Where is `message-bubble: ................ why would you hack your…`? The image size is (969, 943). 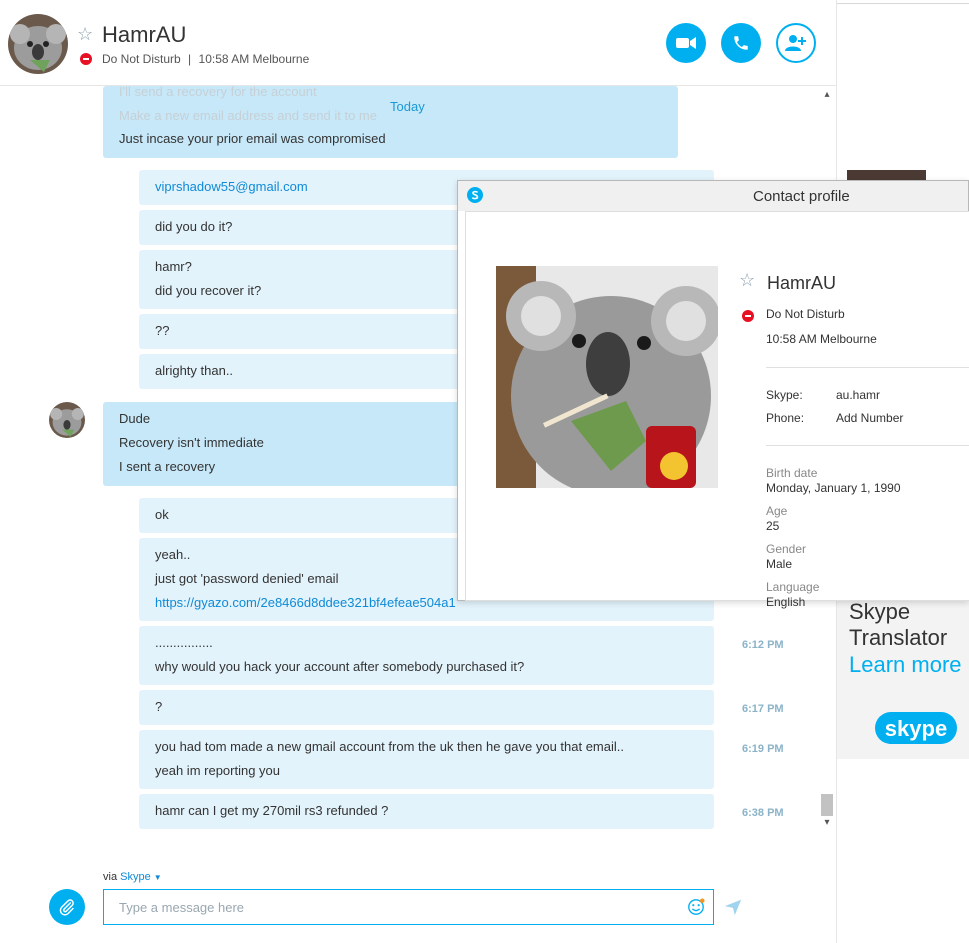
message-bubble: ................ why would you hack your… is located at coordinates (426, 655).